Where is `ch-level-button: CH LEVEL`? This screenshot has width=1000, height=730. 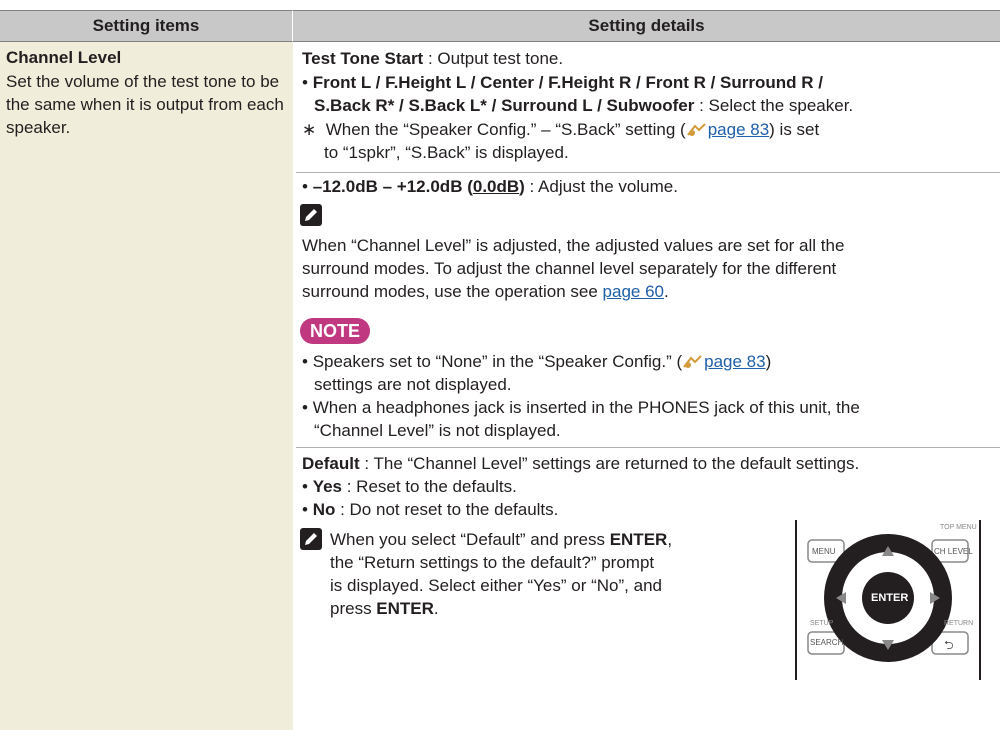
ch-level-button: CH LEVEL is located at coordinates (953, 551).